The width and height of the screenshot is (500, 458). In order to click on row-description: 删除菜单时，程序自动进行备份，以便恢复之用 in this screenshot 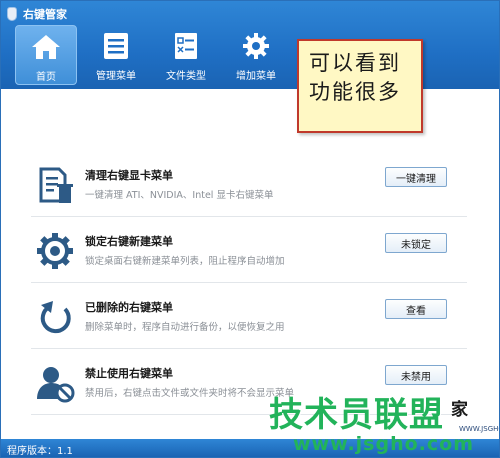, I will do `click(185, 327)`.